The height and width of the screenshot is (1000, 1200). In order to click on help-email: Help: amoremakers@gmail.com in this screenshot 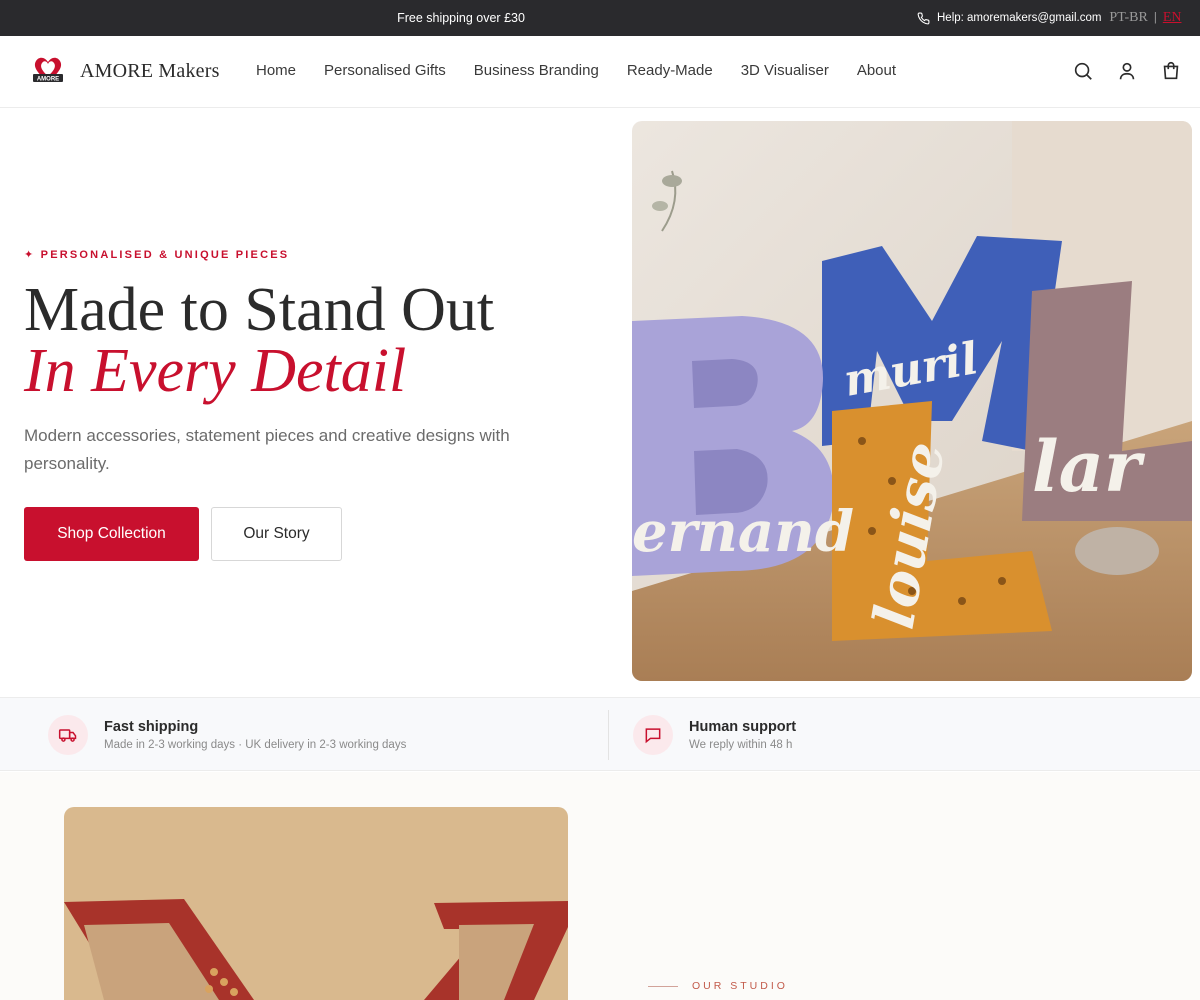, I will do `click(1019, 18)`.